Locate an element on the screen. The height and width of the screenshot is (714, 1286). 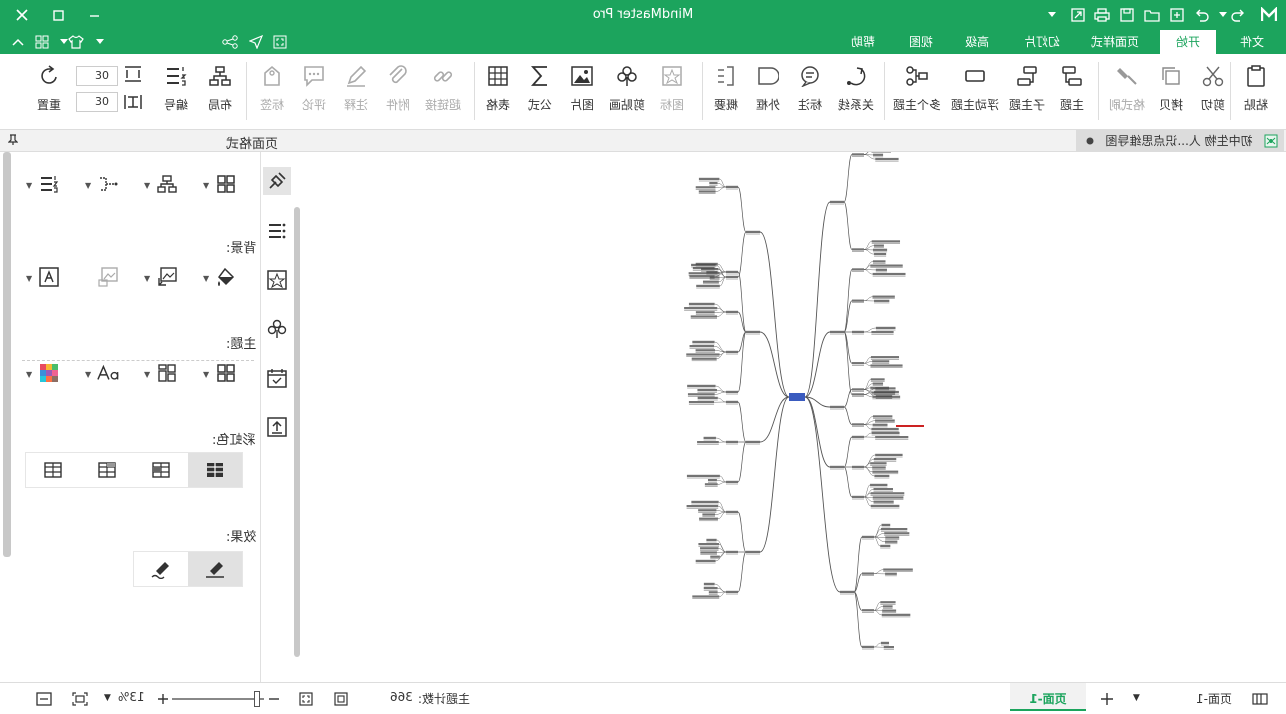
tab-close-dot-icon is located at coordinates (1090, 141).